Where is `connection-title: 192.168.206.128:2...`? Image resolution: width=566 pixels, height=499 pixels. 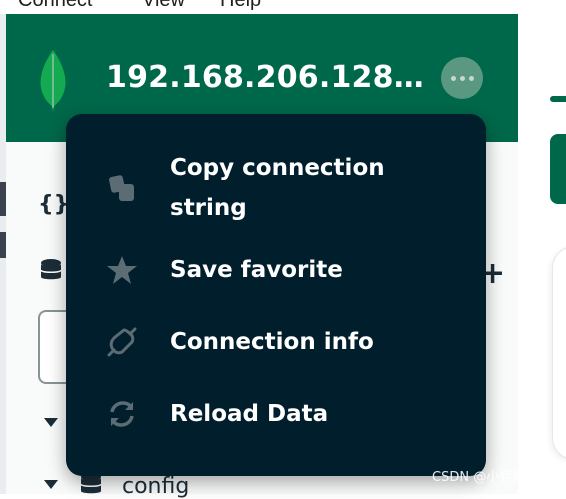
connection-title: 192.168.206.128:2... is located at coordinates (266, 77).